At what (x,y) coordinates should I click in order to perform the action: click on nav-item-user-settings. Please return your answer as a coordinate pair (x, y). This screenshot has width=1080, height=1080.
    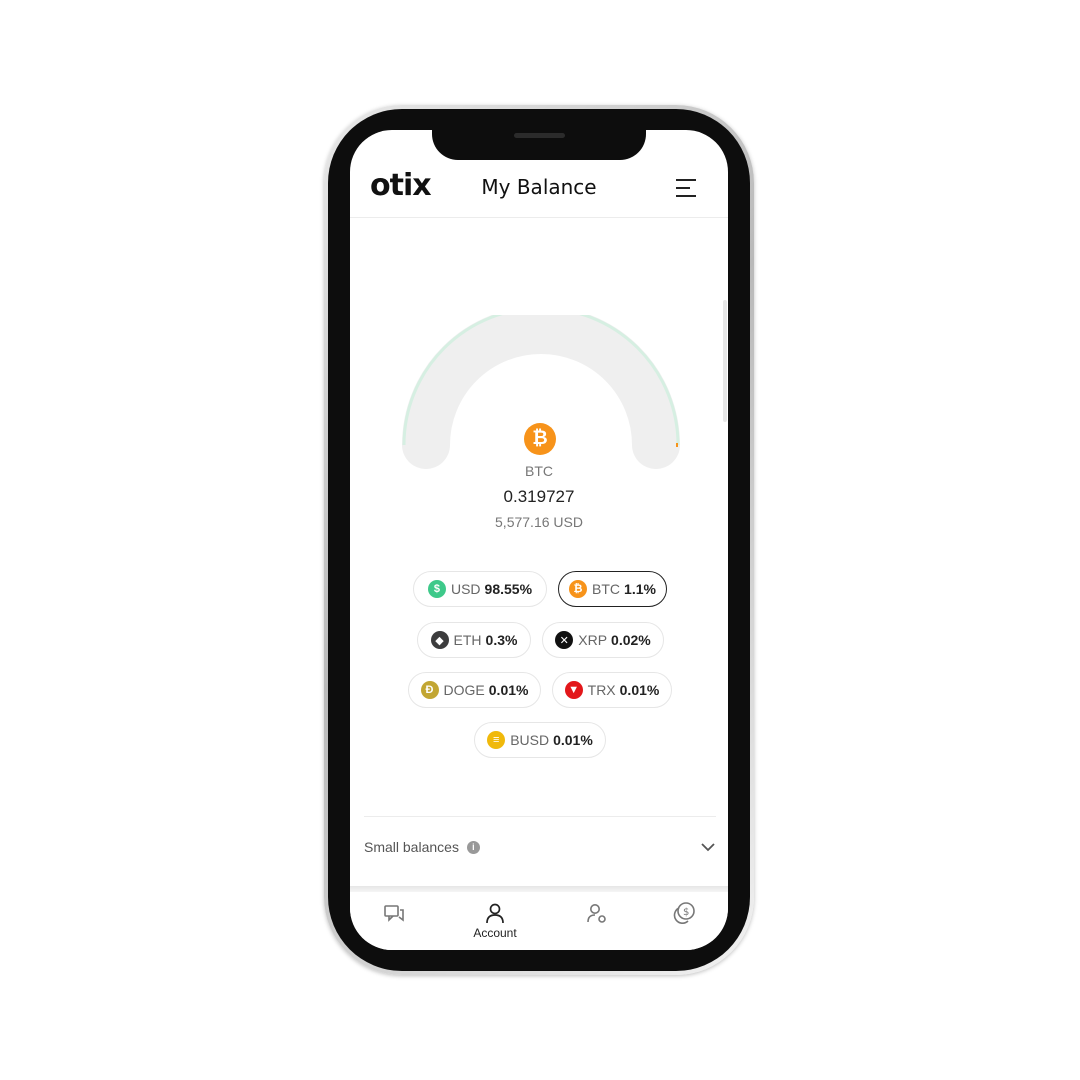
    Looking at the image, I should click on (597, 921).